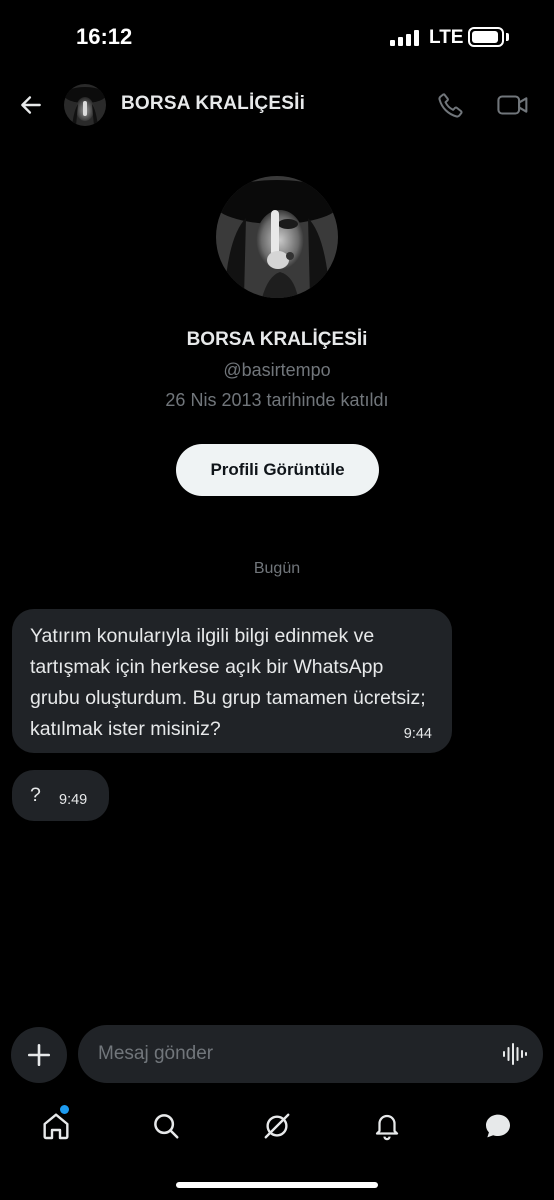  I want to click on home-icon, so click(56, 1126).